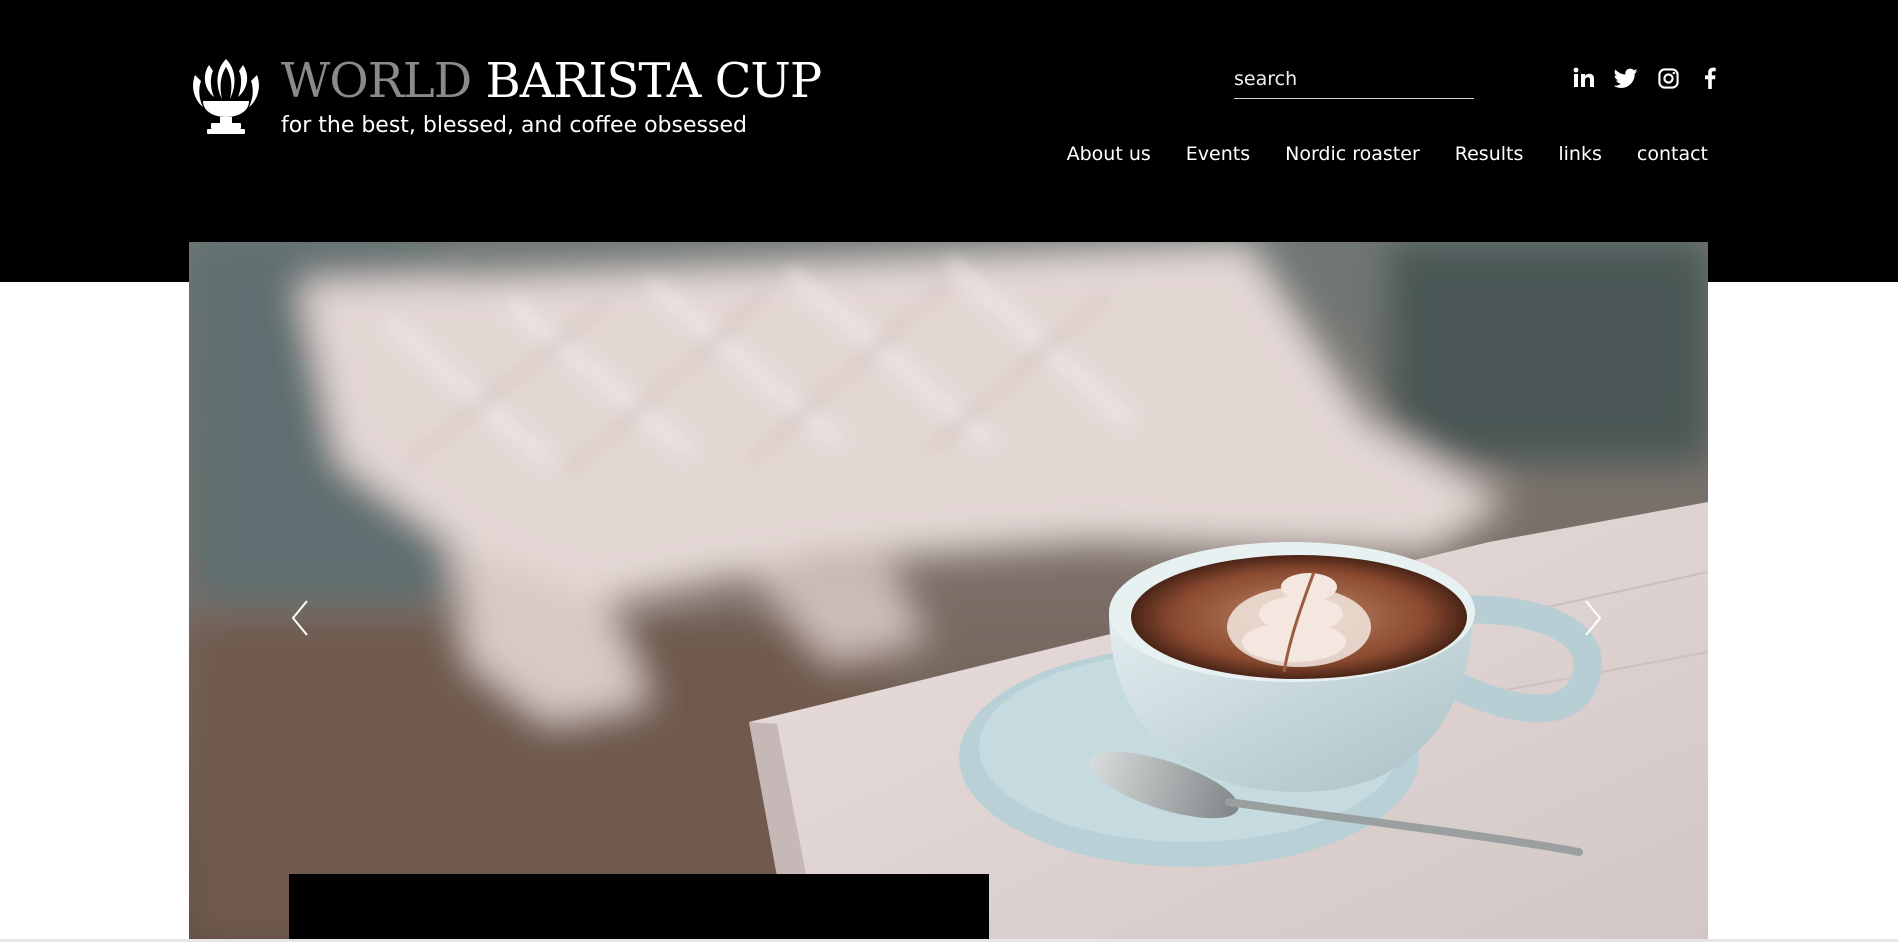 This screenshot has width=1898, height=942. Describe the element at coordinates (1489, 154) in the screenshot. I see `nav-results: Results` at that location.